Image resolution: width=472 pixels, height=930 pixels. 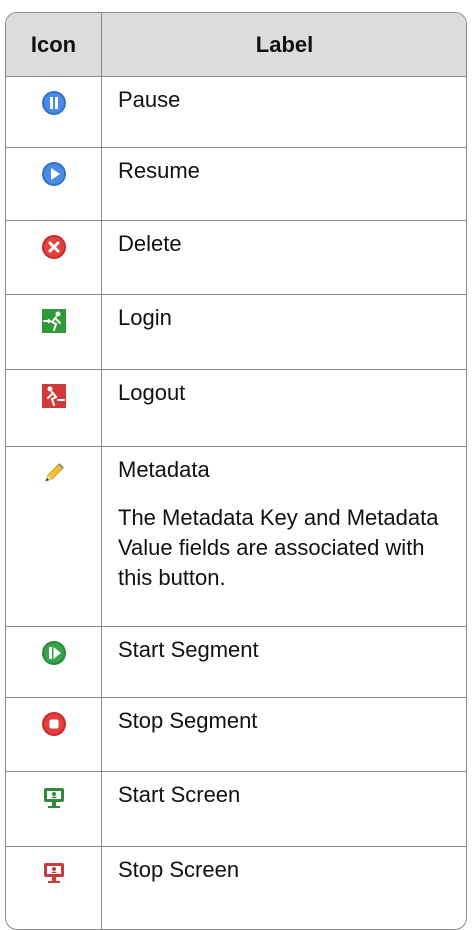 What do you see at coordinates (145, 317) in the screenshot?
I see `row-label: Login` at bounding box center [145, 317].